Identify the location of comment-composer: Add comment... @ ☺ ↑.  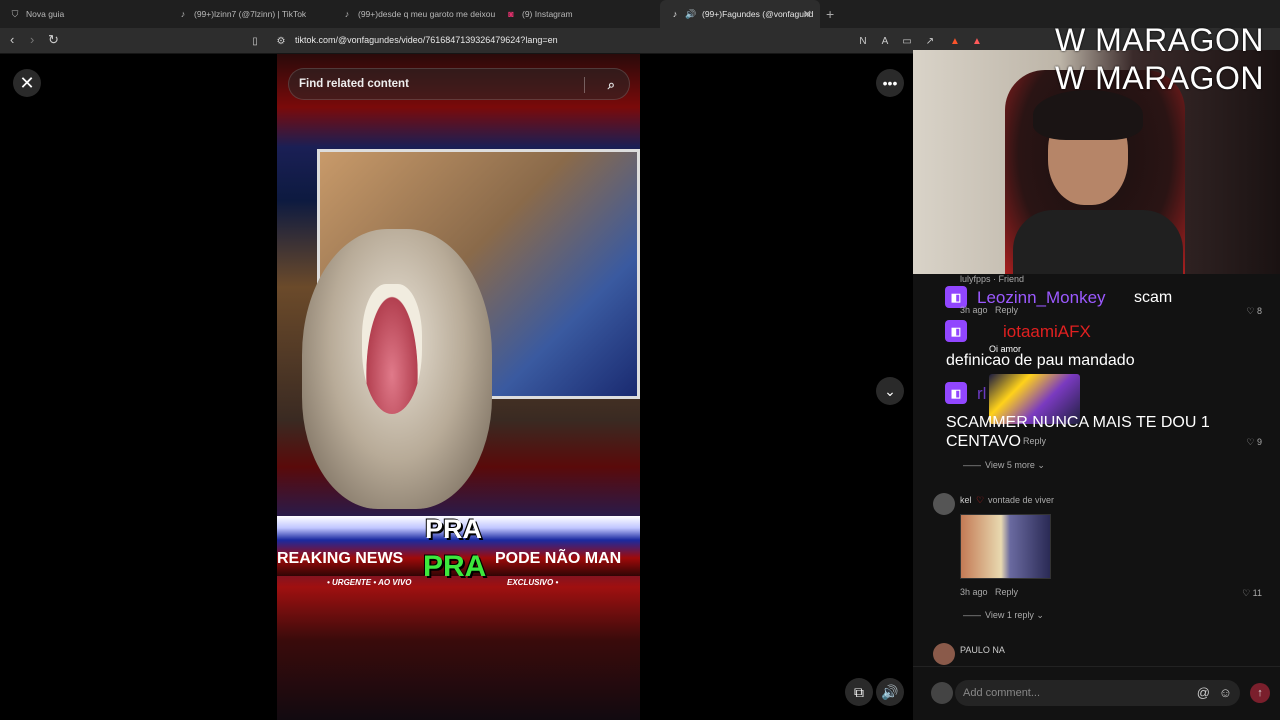
(1096, 693).